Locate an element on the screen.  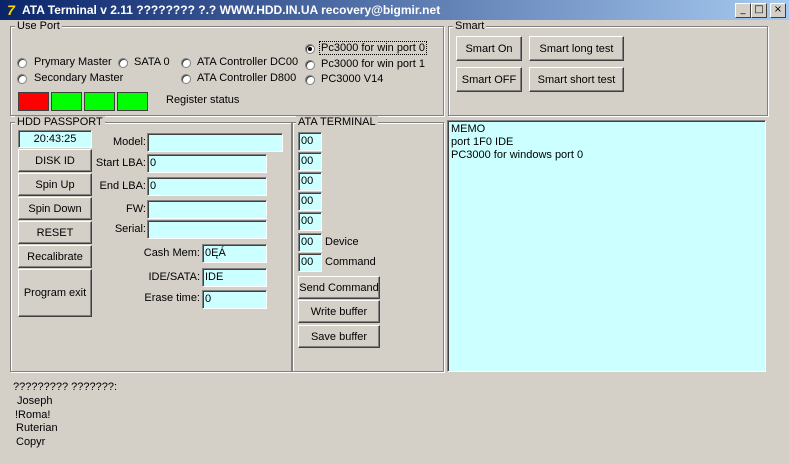
register-status-indicators is located at coordinates (84, 101).